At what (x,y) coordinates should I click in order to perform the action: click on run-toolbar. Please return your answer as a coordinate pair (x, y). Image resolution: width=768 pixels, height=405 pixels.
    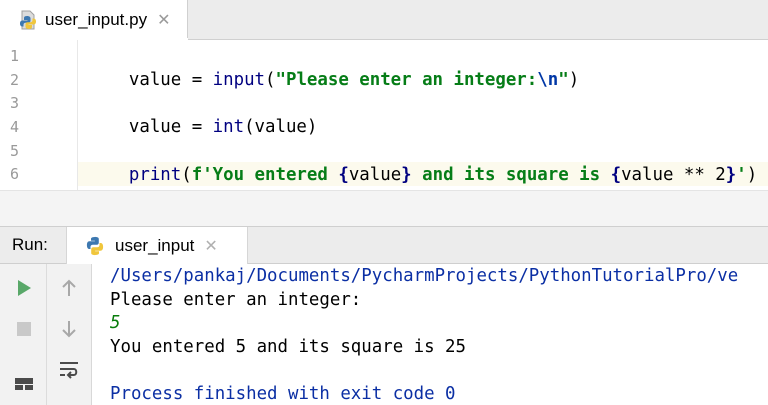
    Looking at the image, I should click on (46, 334).